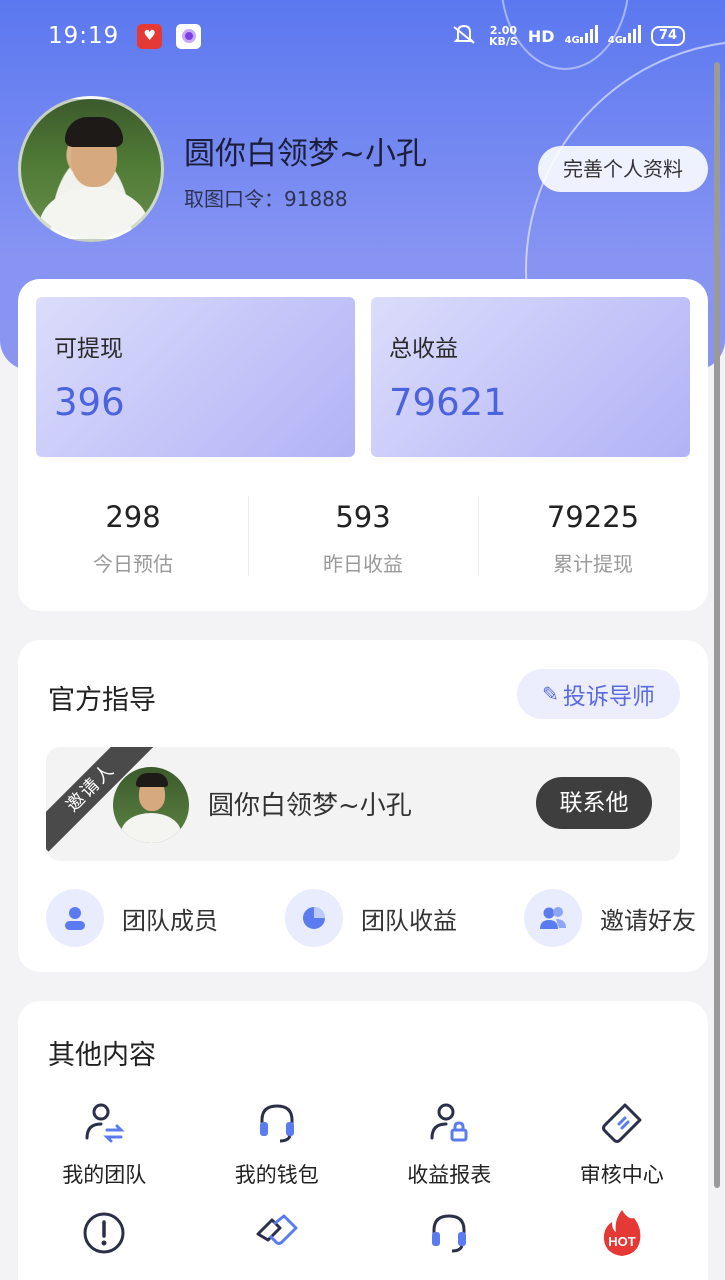 The width and height of the screenshot is (725, 1280). I want to click on mute-bell-icon, so click(464, 36).